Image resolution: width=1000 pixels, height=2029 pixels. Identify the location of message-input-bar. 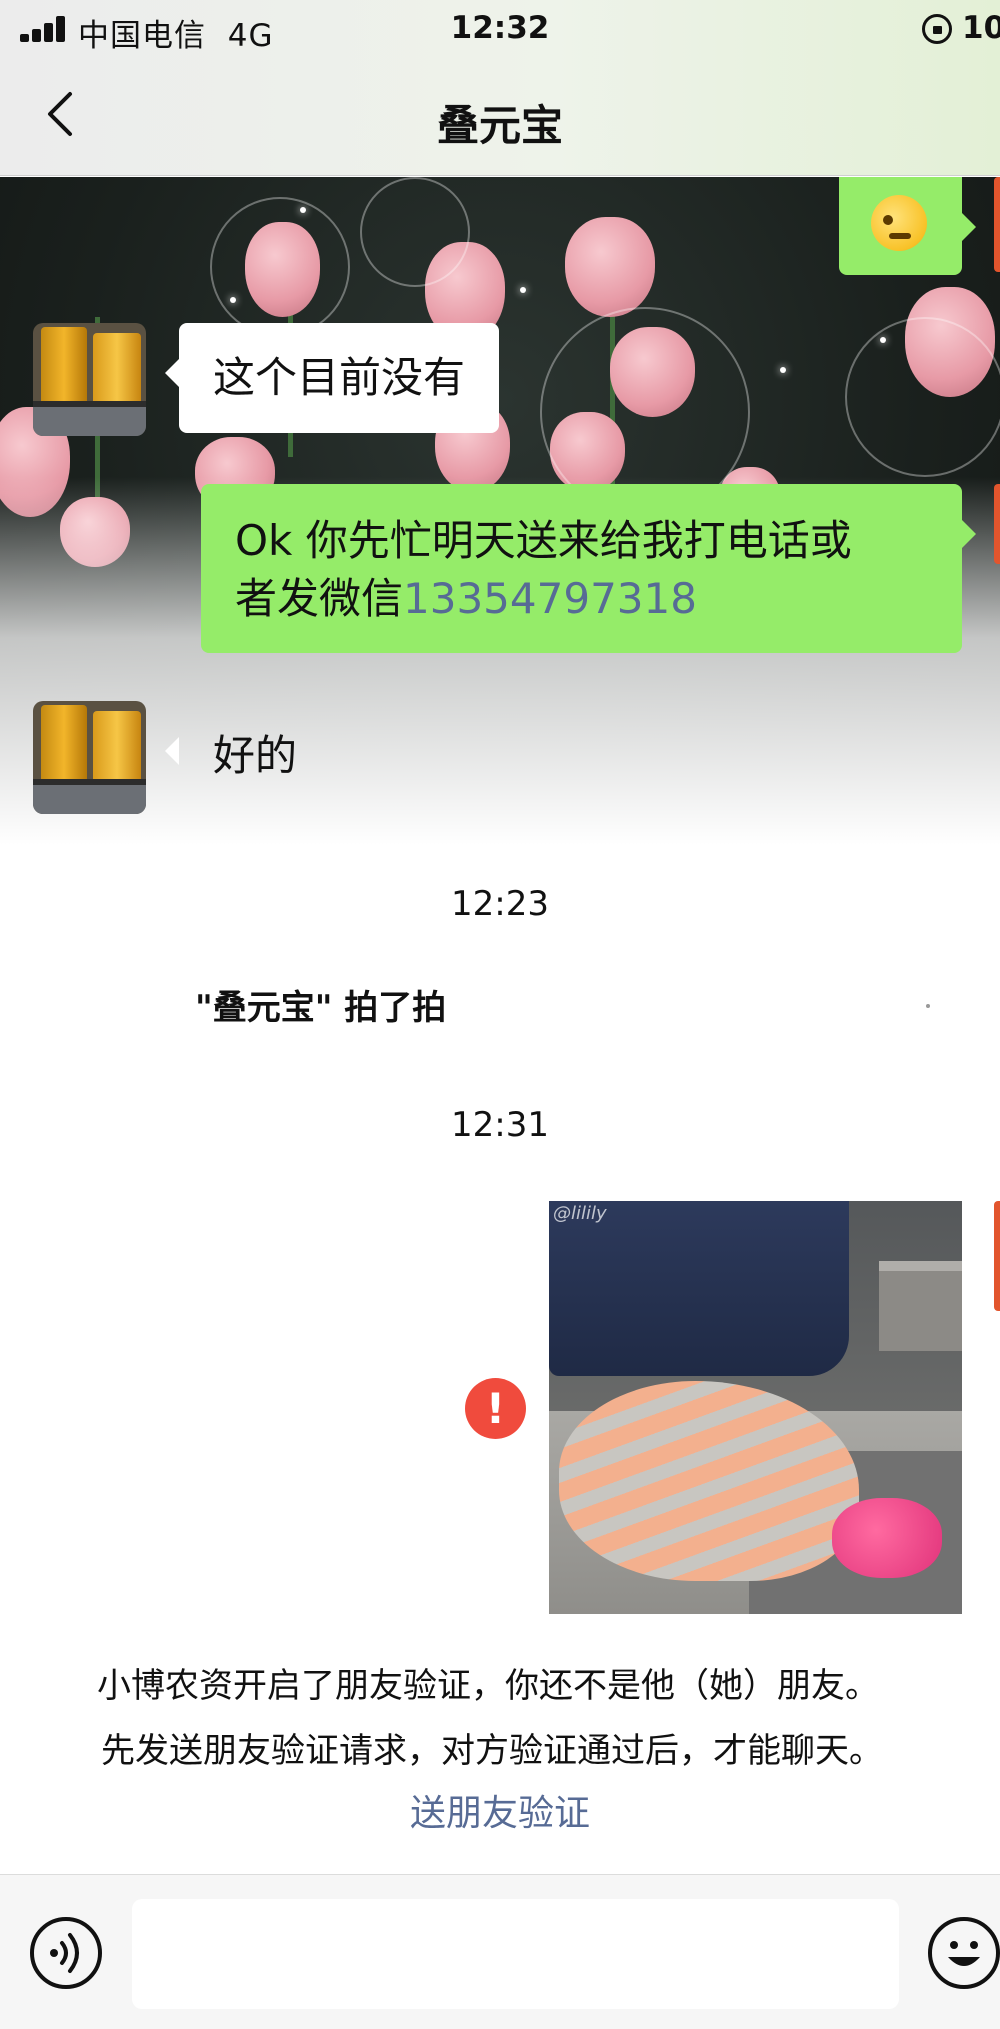
(500, 1951).